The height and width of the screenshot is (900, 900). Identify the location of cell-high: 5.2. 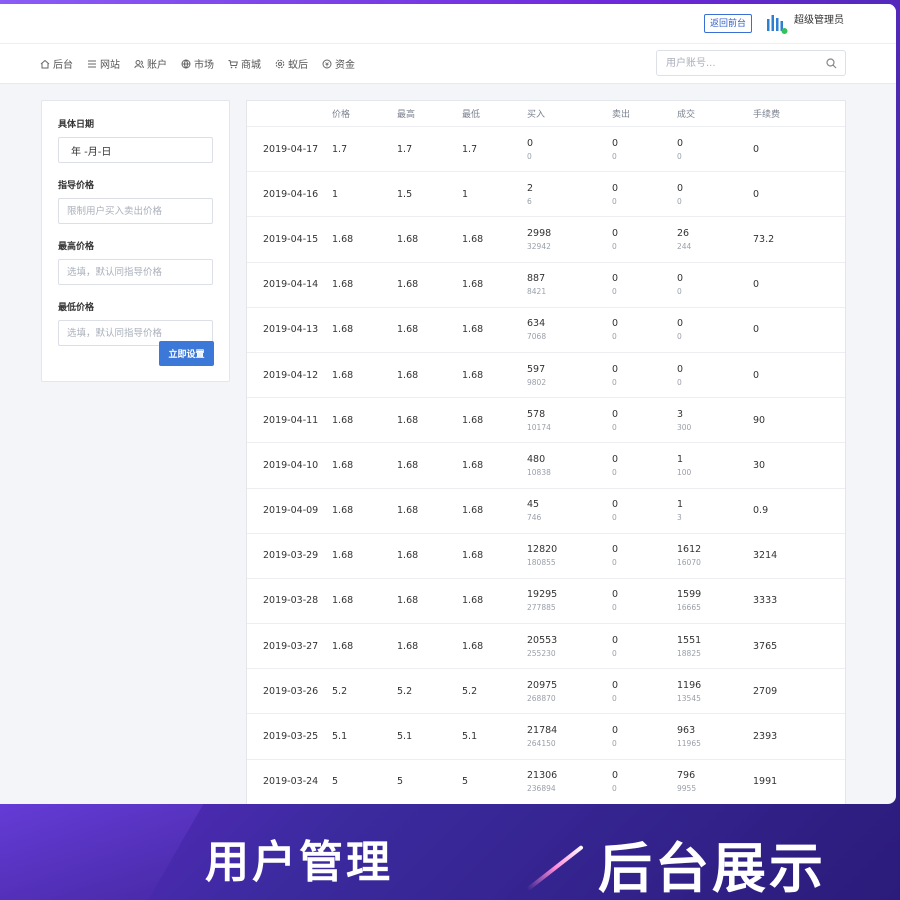
(405, 691).